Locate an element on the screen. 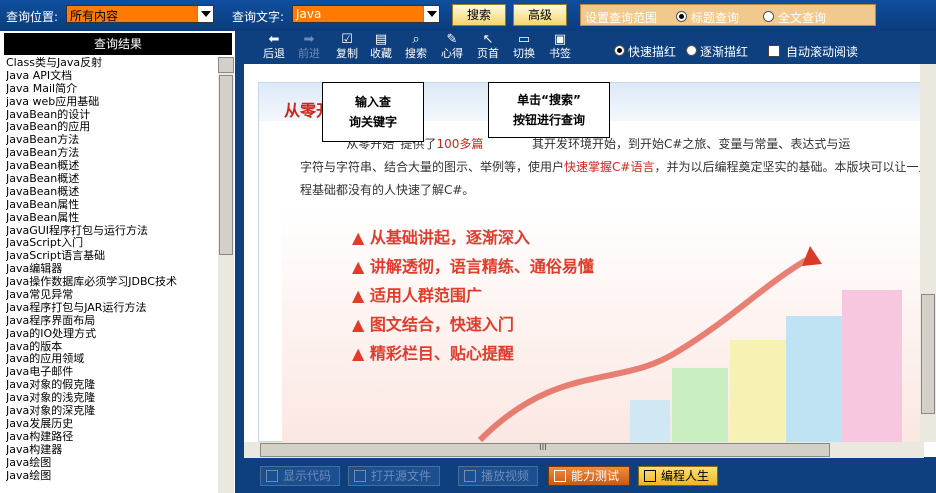  line2-highlight: 快速掌握C#语言 is located at coordinates (609, 167).